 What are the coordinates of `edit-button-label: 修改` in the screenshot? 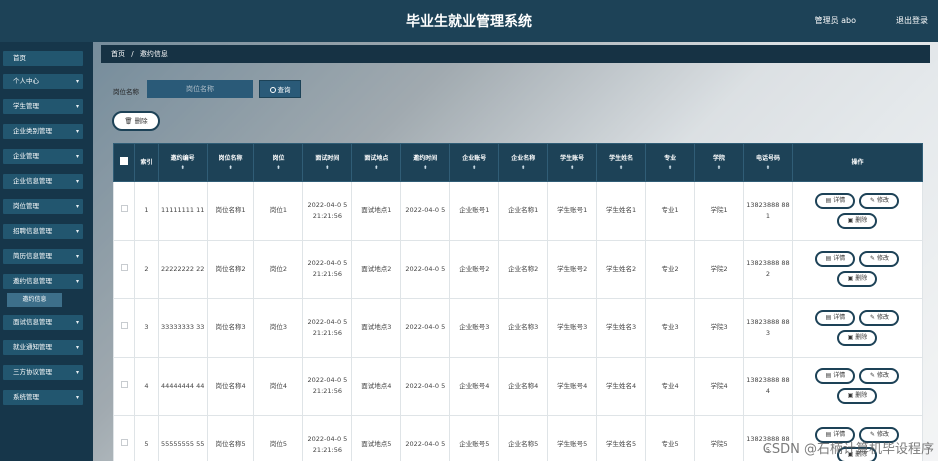 It's located at (882, 376).